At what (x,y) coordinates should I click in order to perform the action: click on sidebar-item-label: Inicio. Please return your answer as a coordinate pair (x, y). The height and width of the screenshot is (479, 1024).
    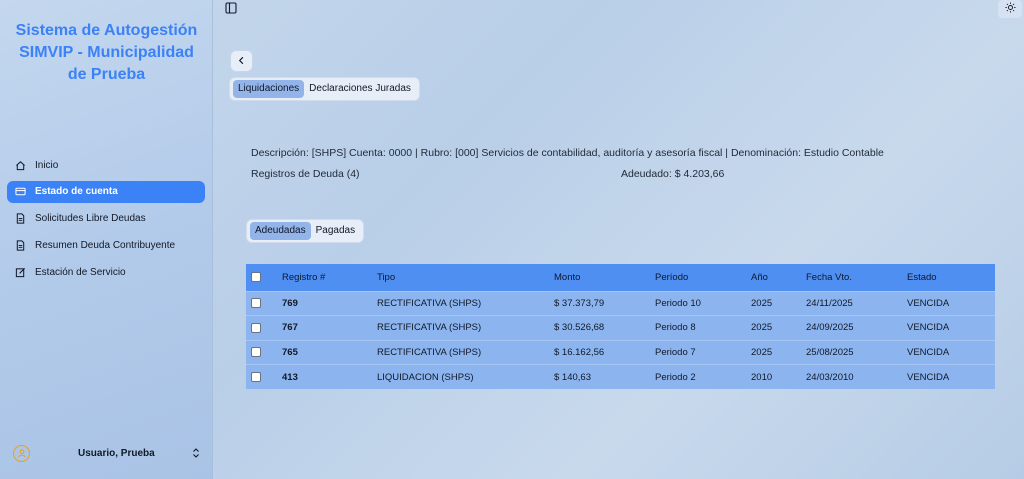
    Looking at the image, I should click on (47, 165).